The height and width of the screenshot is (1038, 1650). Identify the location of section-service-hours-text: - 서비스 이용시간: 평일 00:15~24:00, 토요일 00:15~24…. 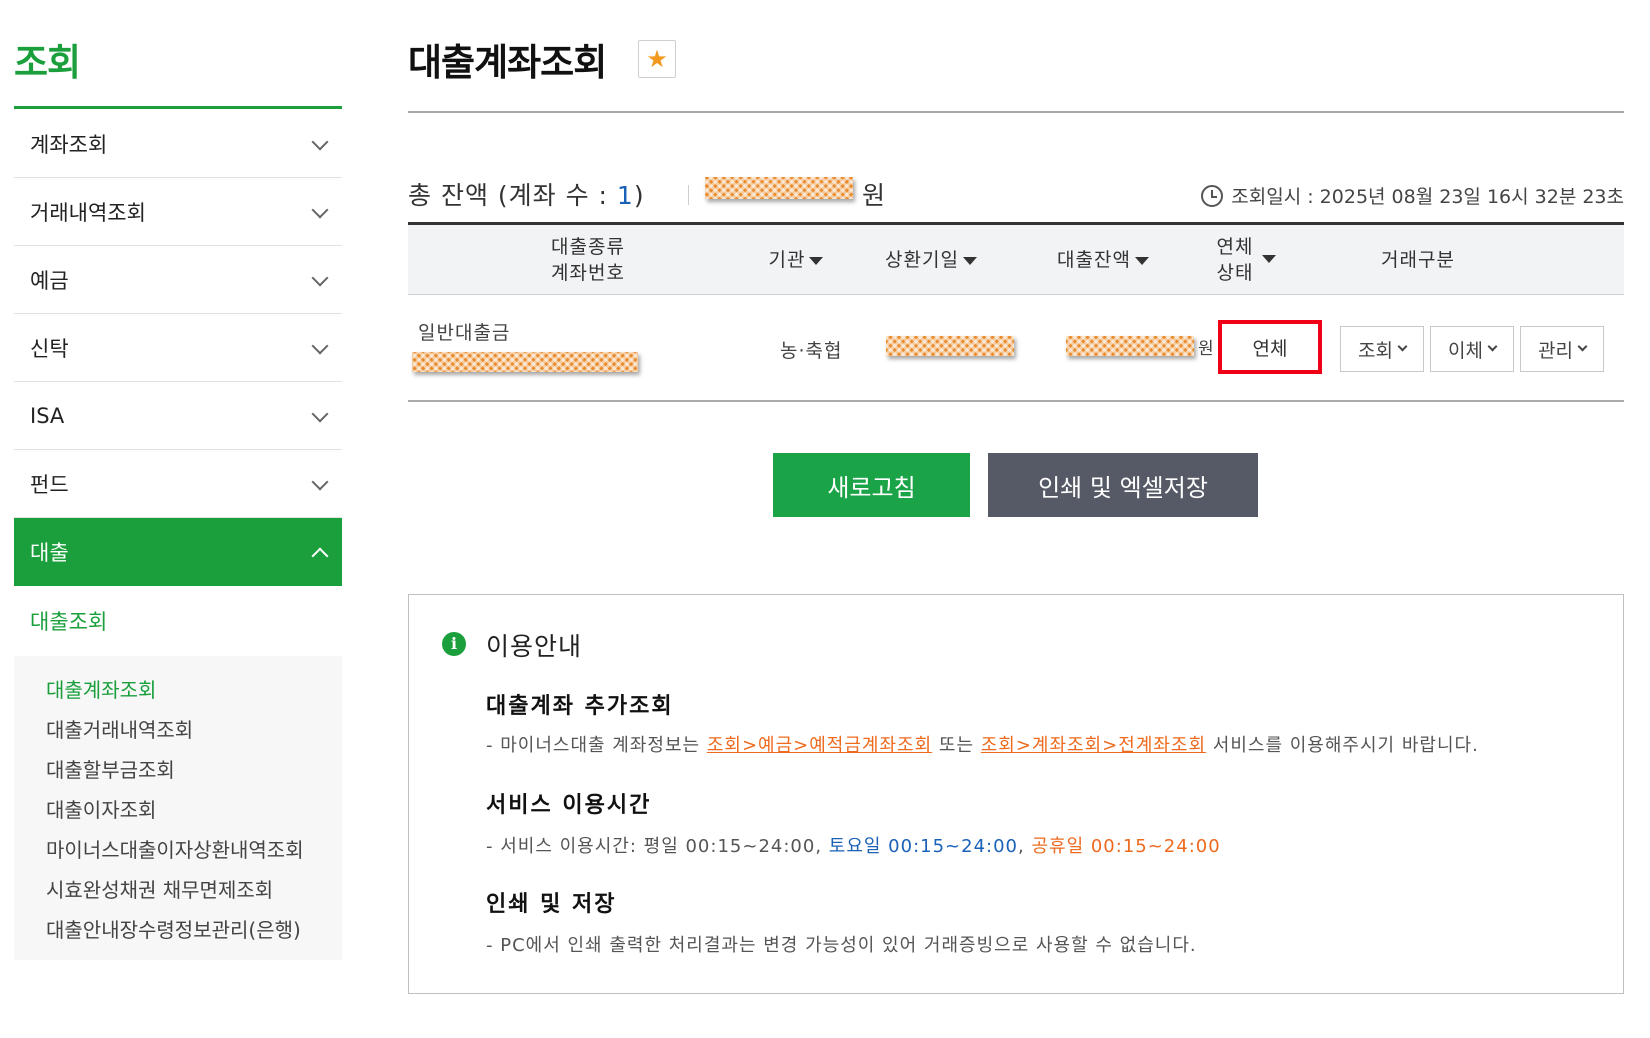
(853, 845).